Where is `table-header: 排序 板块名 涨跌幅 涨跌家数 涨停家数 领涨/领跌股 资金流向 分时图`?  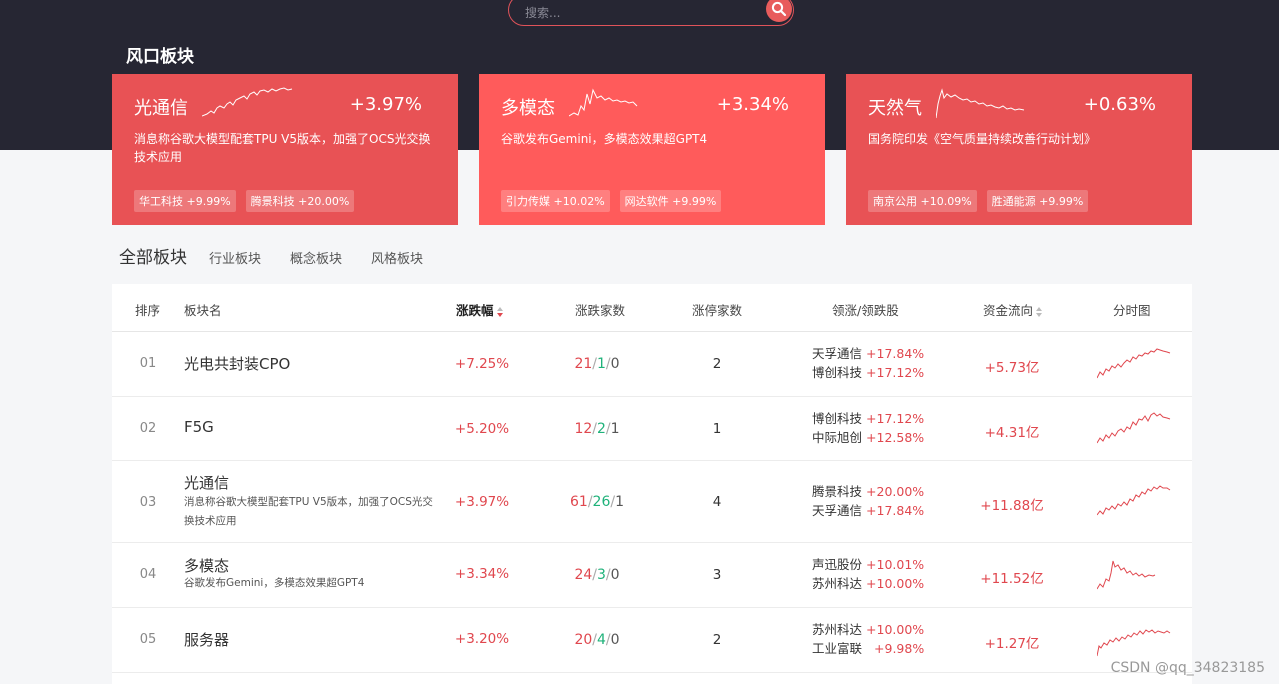
table-header: 排序 板块名 涨跌幅 涨跌家数 涨停家数 领涨/领跌股 资金流向 分时图 is located at coordinates (652, 308).